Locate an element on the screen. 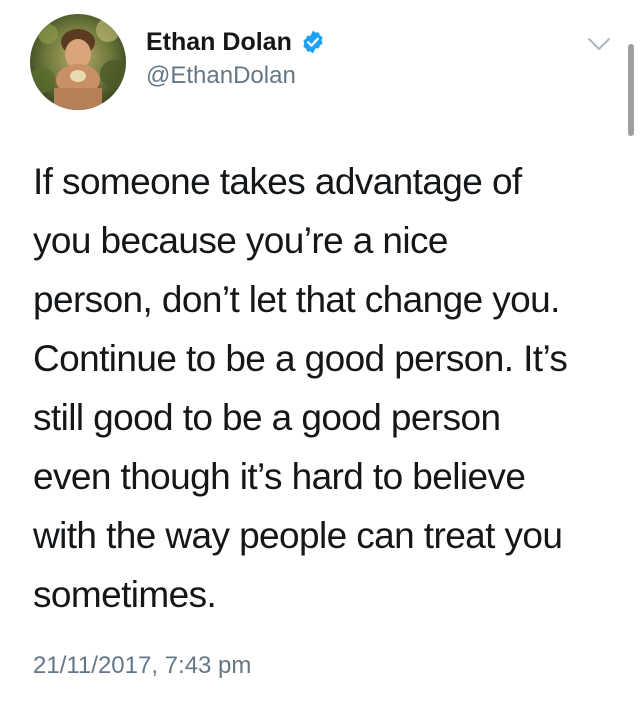  profile-photo-image is located at coordinates (78, 62).